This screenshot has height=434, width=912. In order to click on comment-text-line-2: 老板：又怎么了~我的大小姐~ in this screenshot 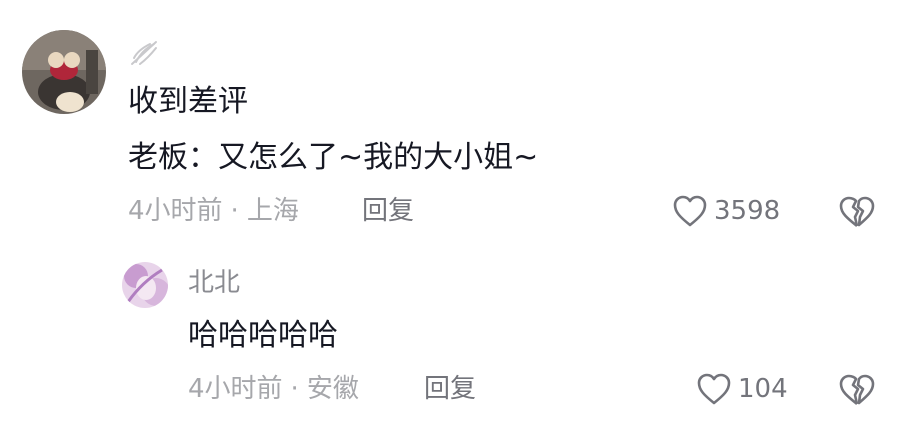, I will do `click(333, 157)`.